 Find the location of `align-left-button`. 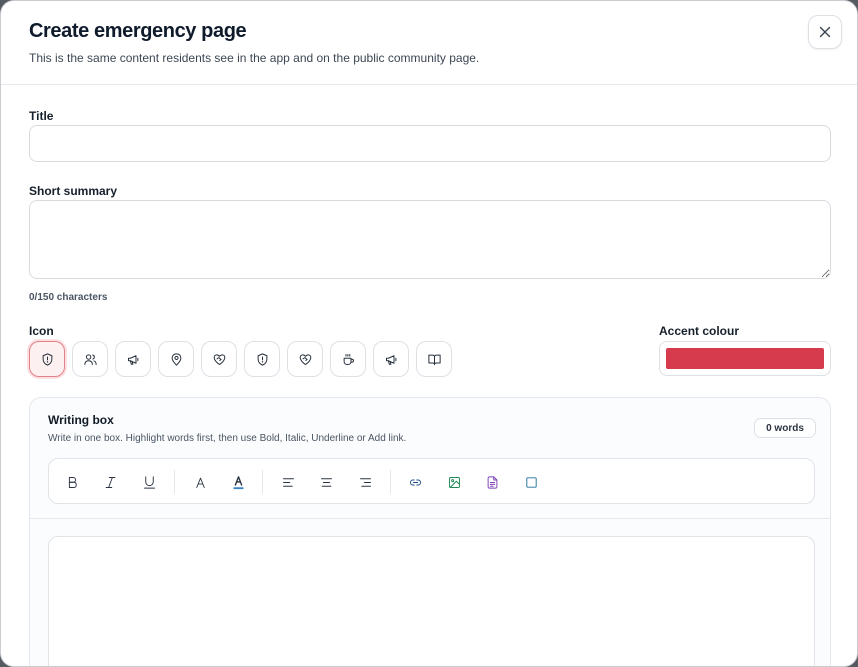

align-left-button is located at coordinates (288, 482).